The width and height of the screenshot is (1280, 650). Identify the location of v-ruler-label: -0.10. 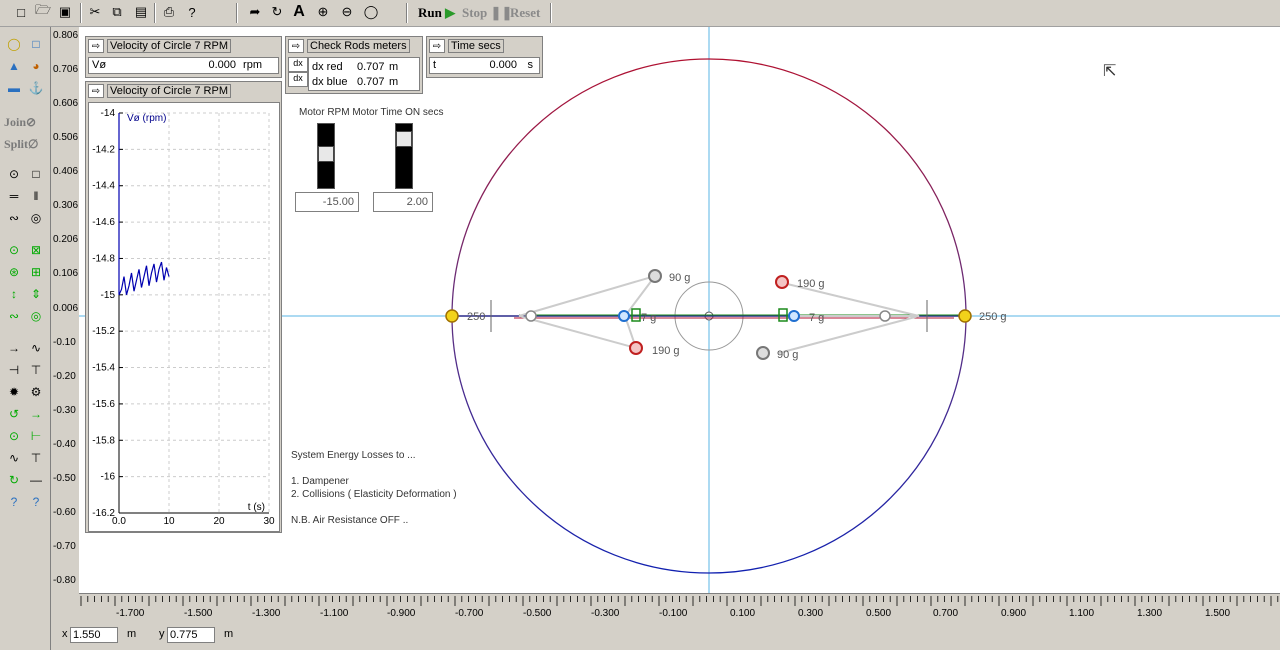
(64, 342).